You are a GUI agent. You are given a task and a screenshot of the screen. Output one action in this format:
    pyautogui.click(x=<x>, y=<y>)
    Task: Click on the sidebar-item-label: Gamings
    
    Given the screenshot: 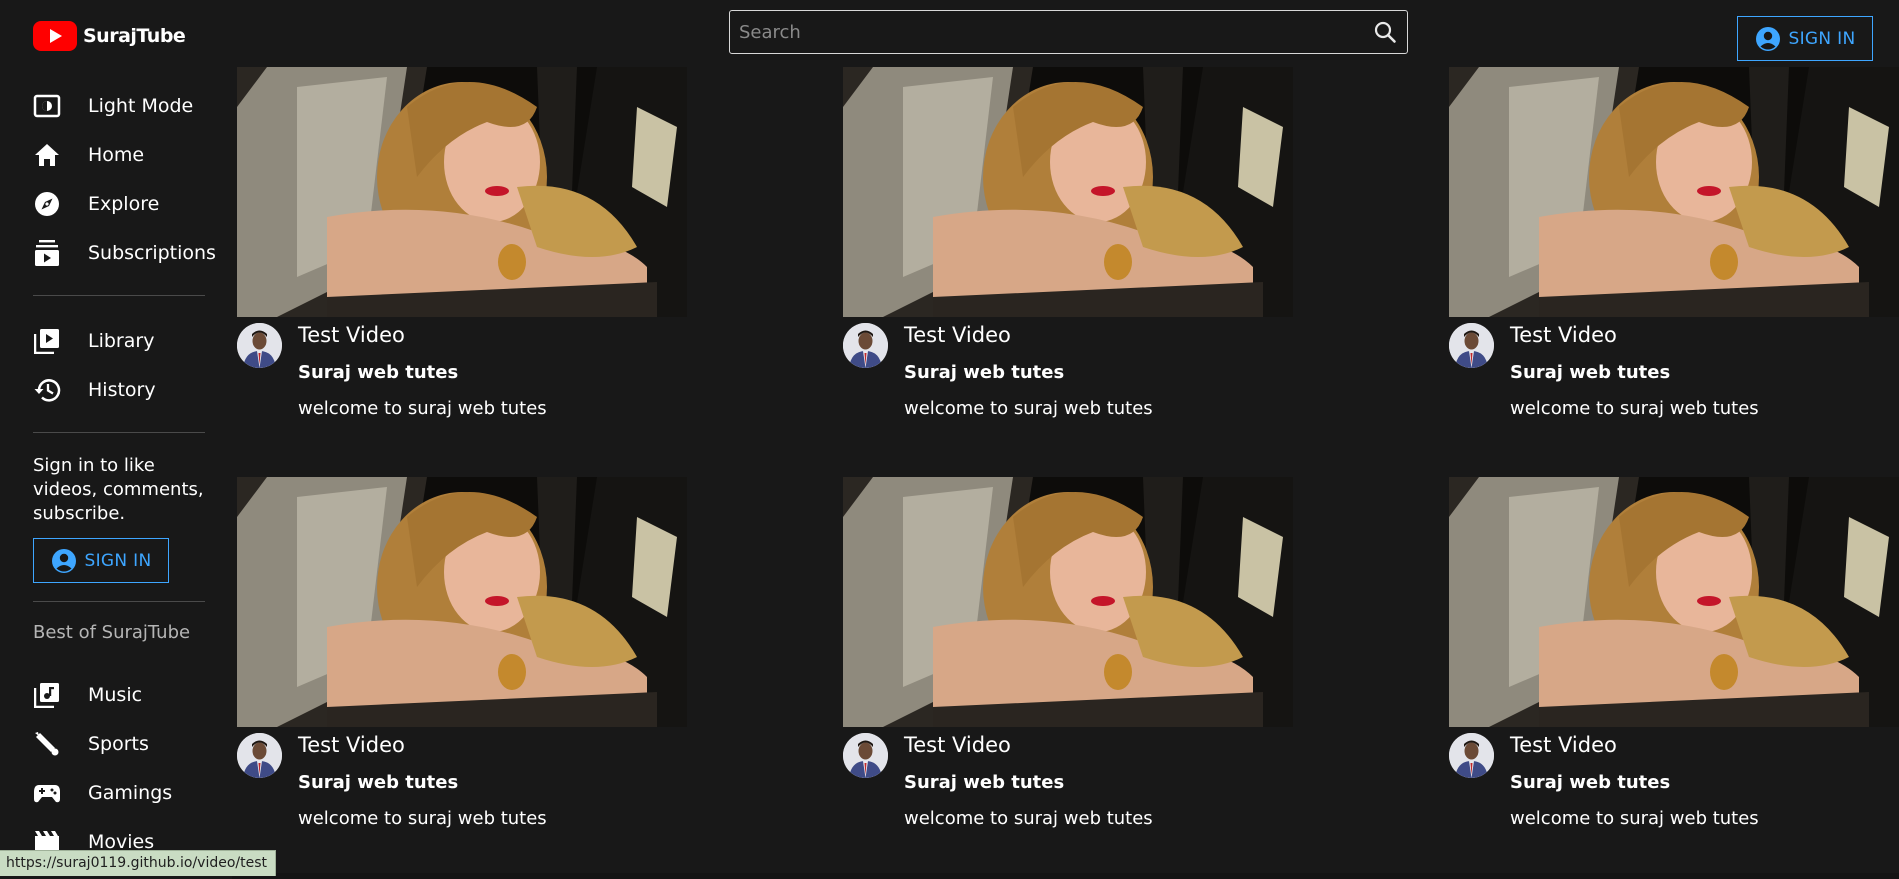 What is the action you would take?
    pyautogui.click(x=130, y=793)
    